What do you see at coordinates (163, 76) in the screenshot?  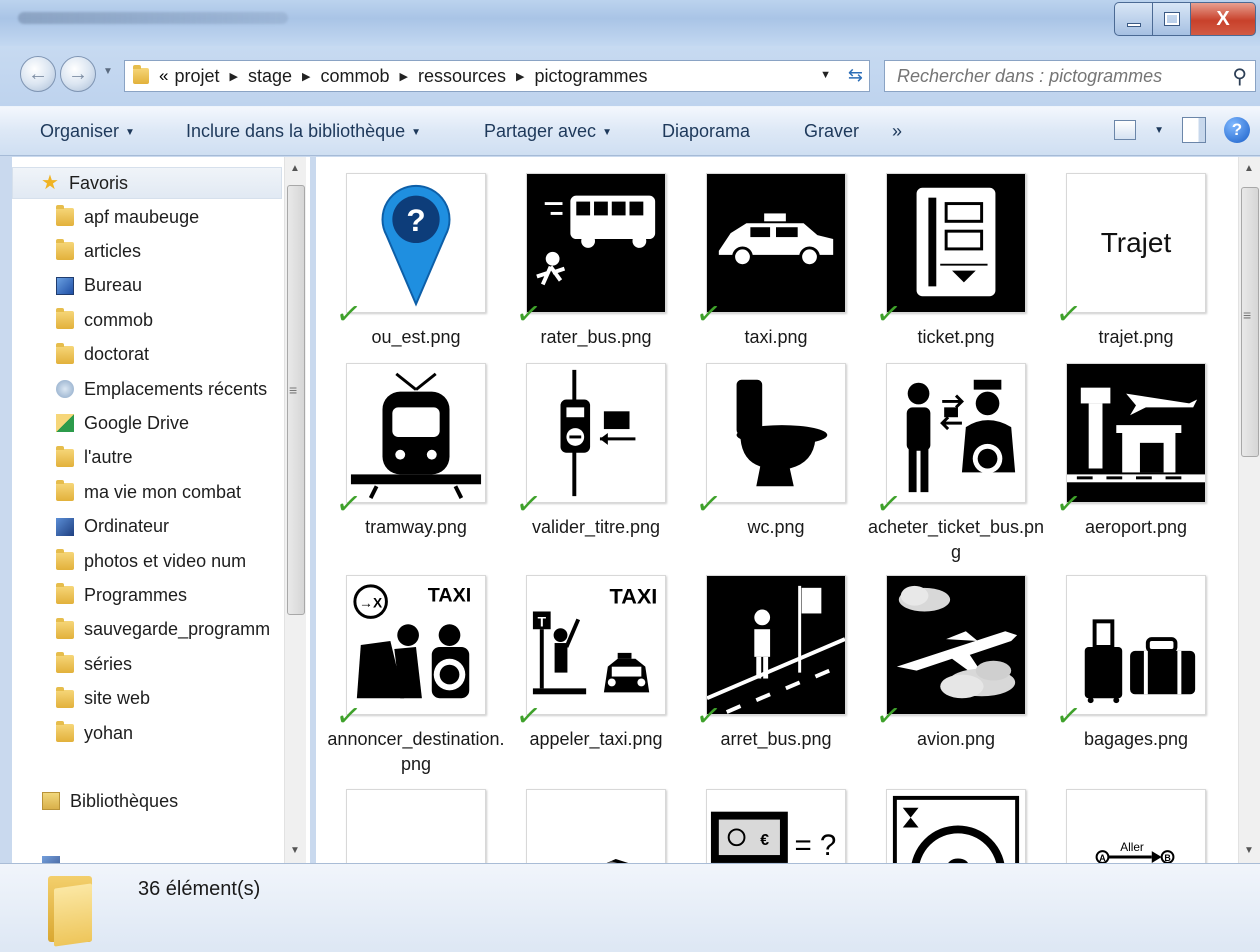 I see `address-overflow-button: «` at bounding box center [163, 76].